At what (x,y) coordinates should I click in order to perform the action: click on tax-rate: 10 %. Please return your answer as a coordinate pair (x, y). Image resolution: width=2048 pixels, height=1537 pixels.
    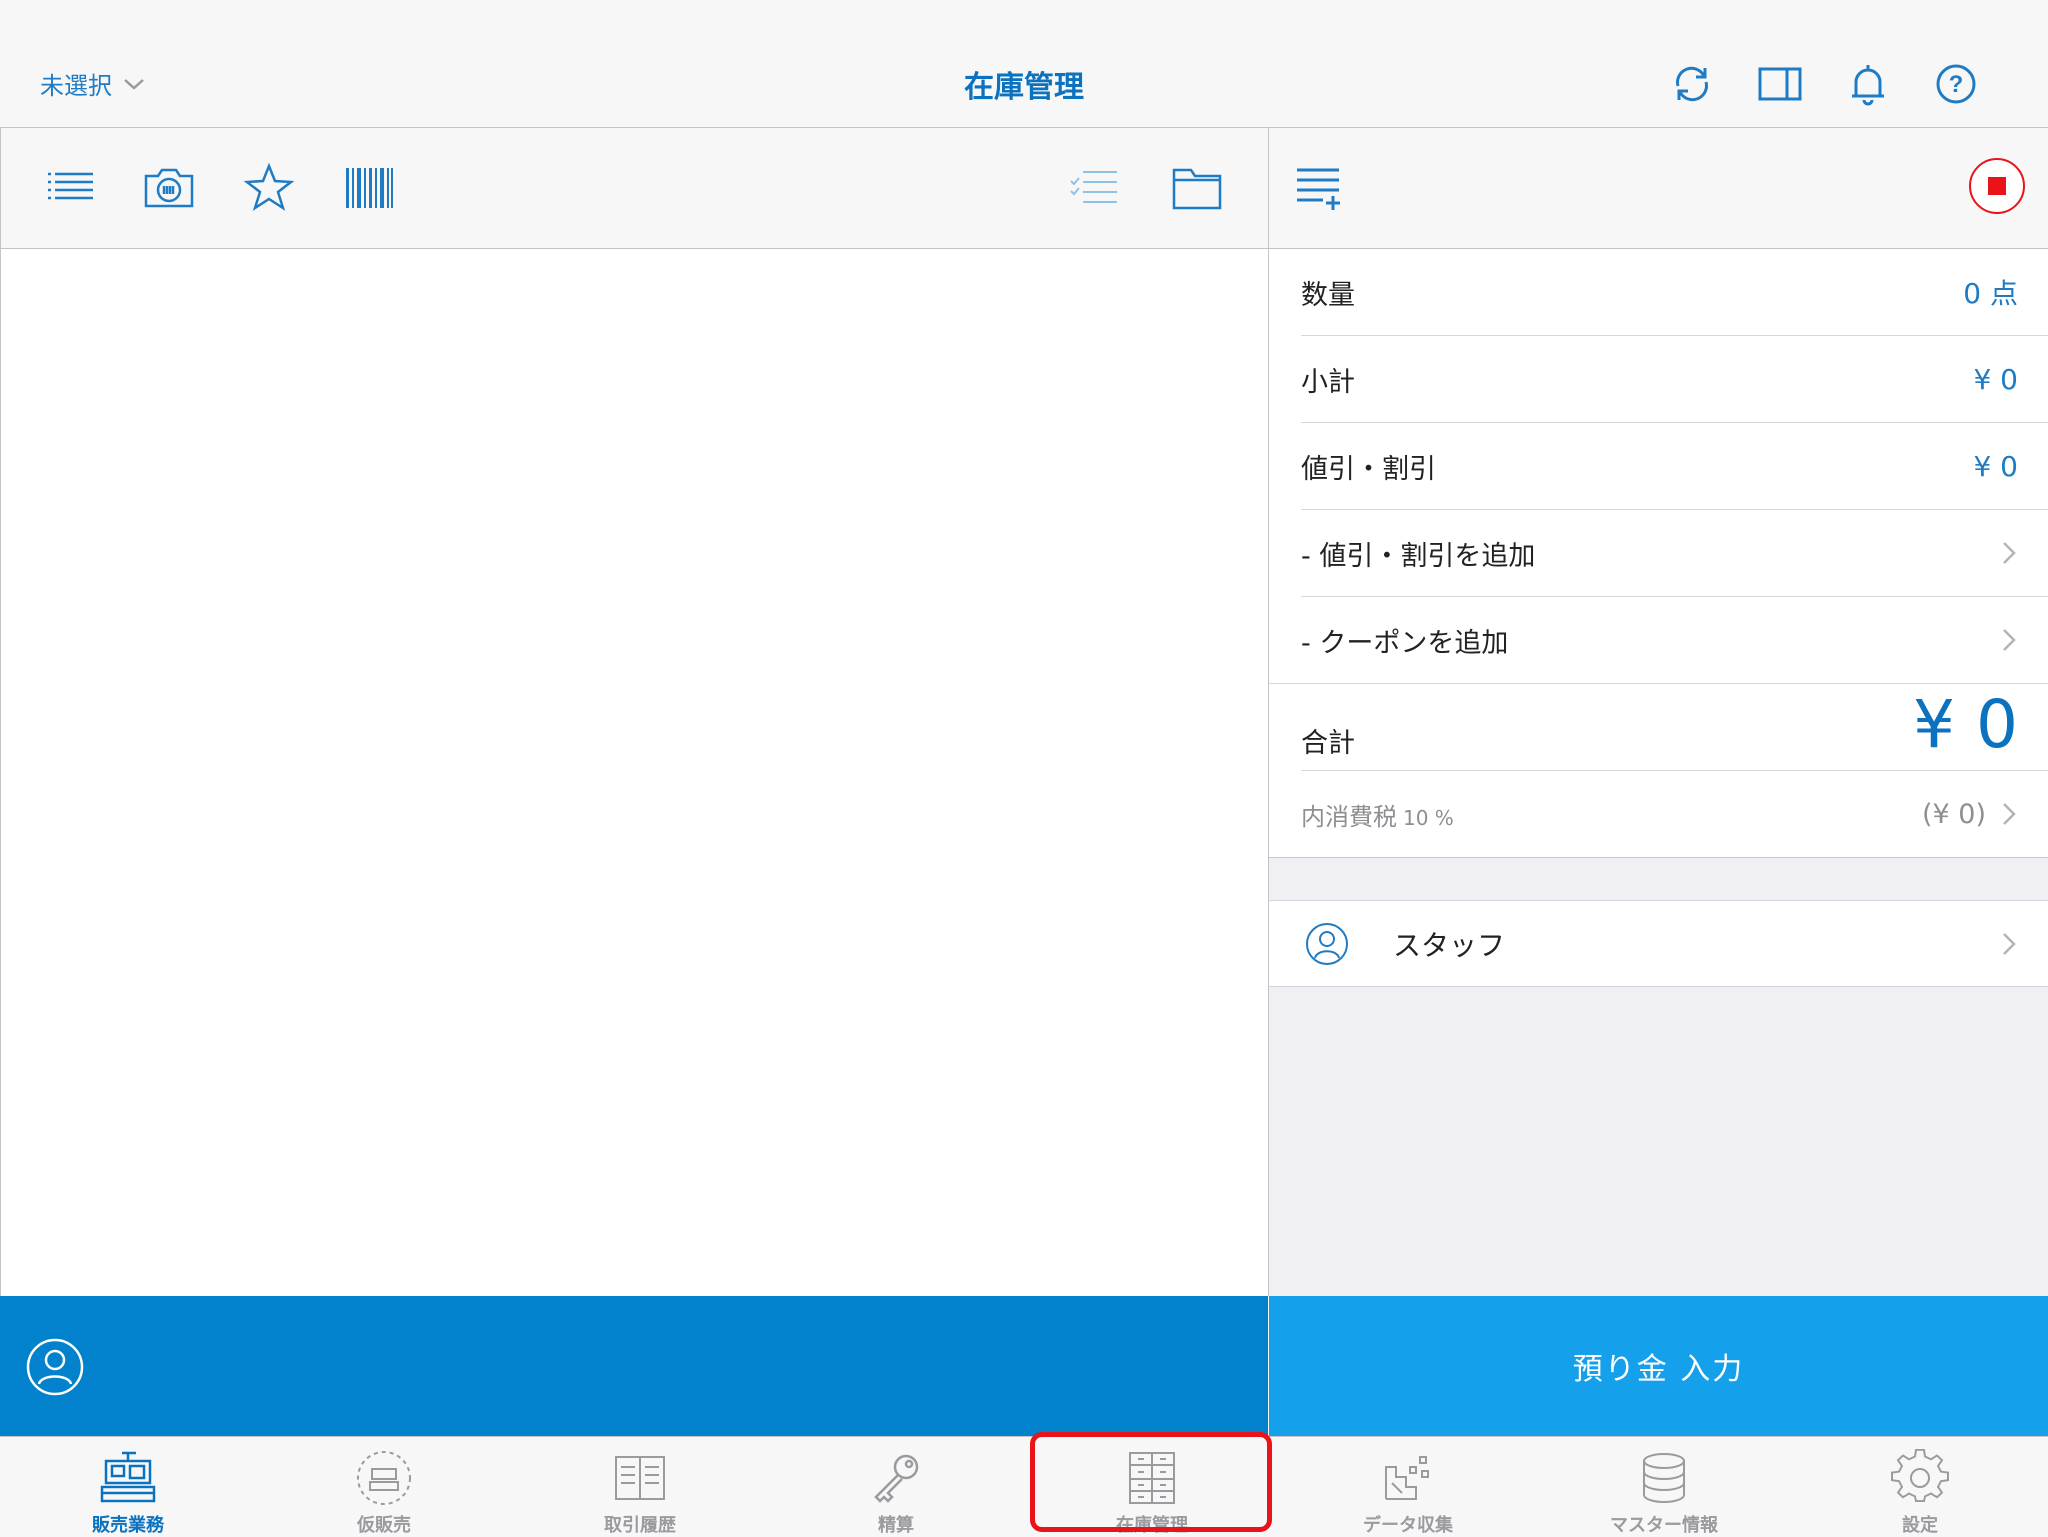
    Looking at the image, I should click on (1428, 817).